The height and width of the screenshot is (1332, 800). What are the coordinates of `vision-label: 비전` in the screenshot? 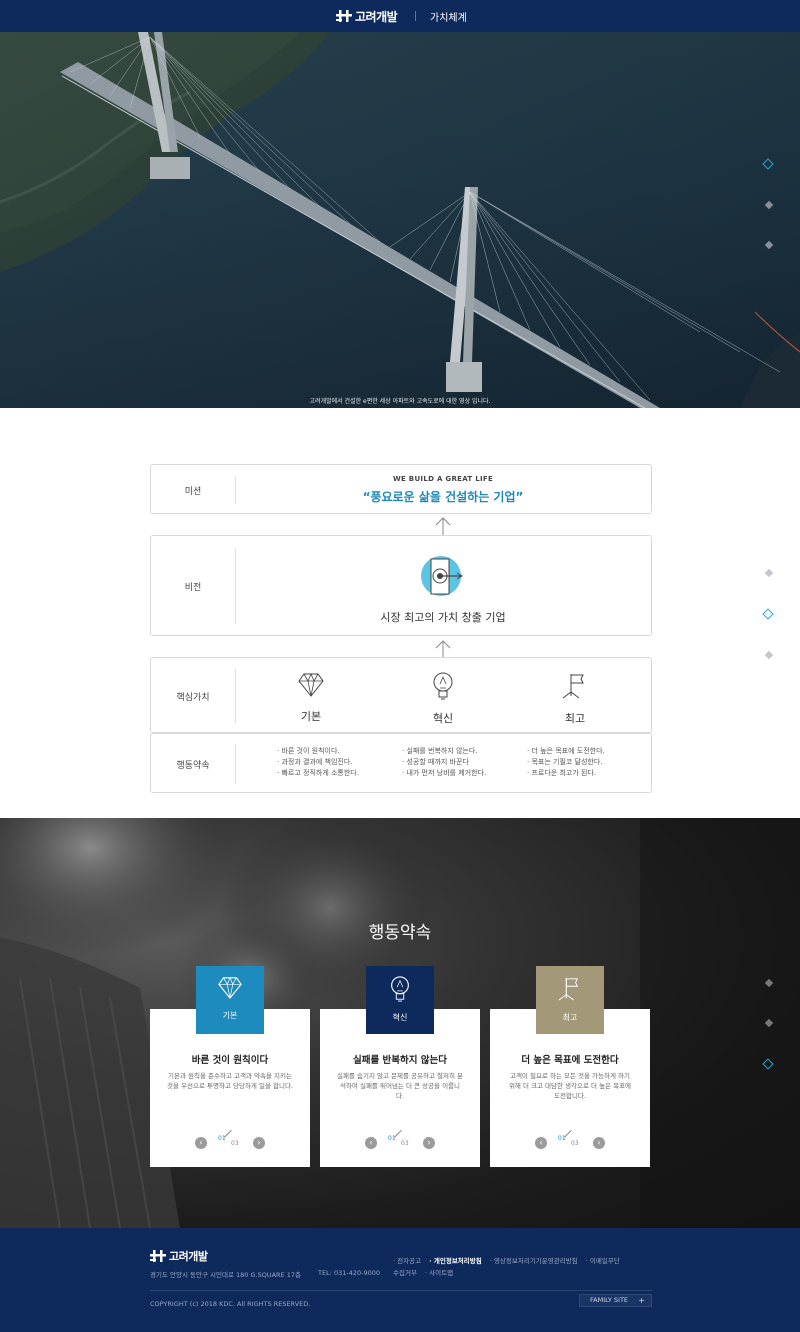 It's located at (193, 588).